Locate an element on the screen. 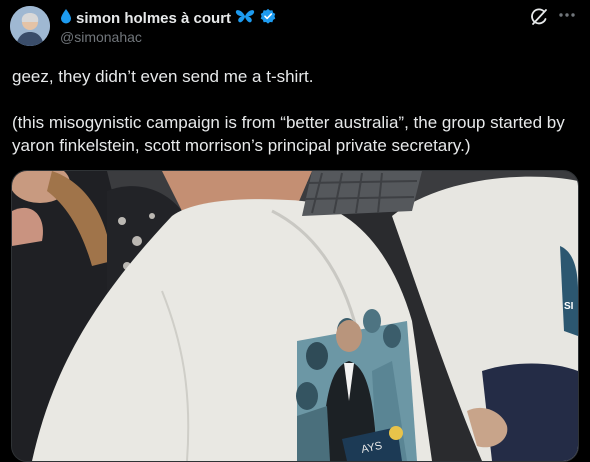 Image resolution: width=590 pixels, height=462 pixels. author-name-row: simon holmes à court is located at coordinates (168, 18).